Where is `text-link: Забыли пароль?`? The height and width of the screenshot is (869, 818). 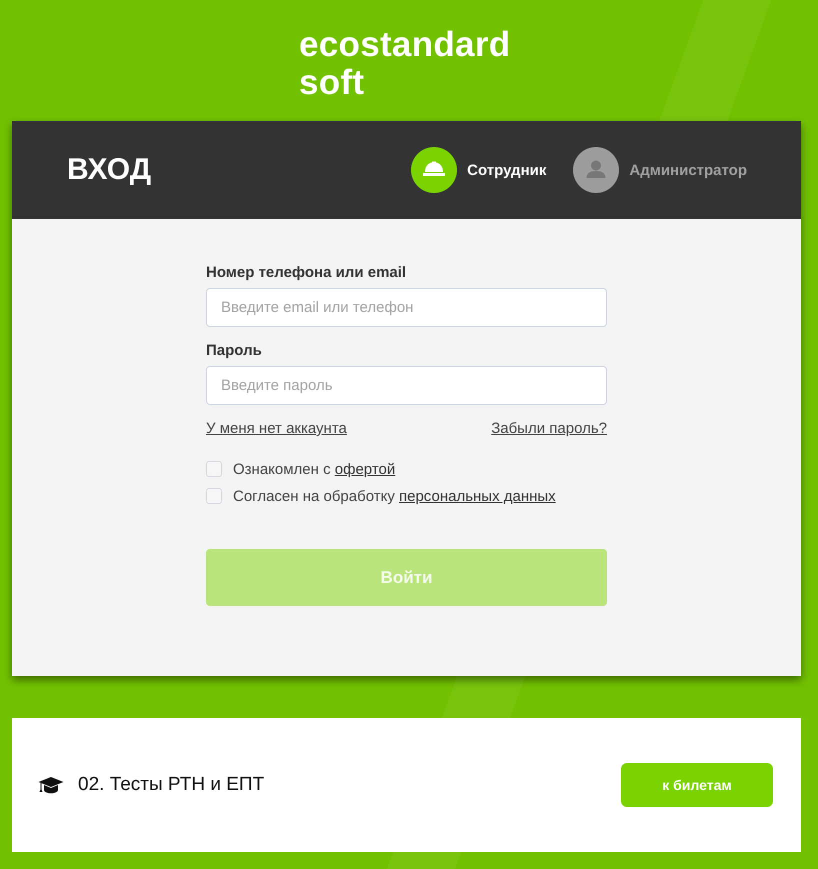 text-link: Забыли пароль? is located at coordinates (549, 429).